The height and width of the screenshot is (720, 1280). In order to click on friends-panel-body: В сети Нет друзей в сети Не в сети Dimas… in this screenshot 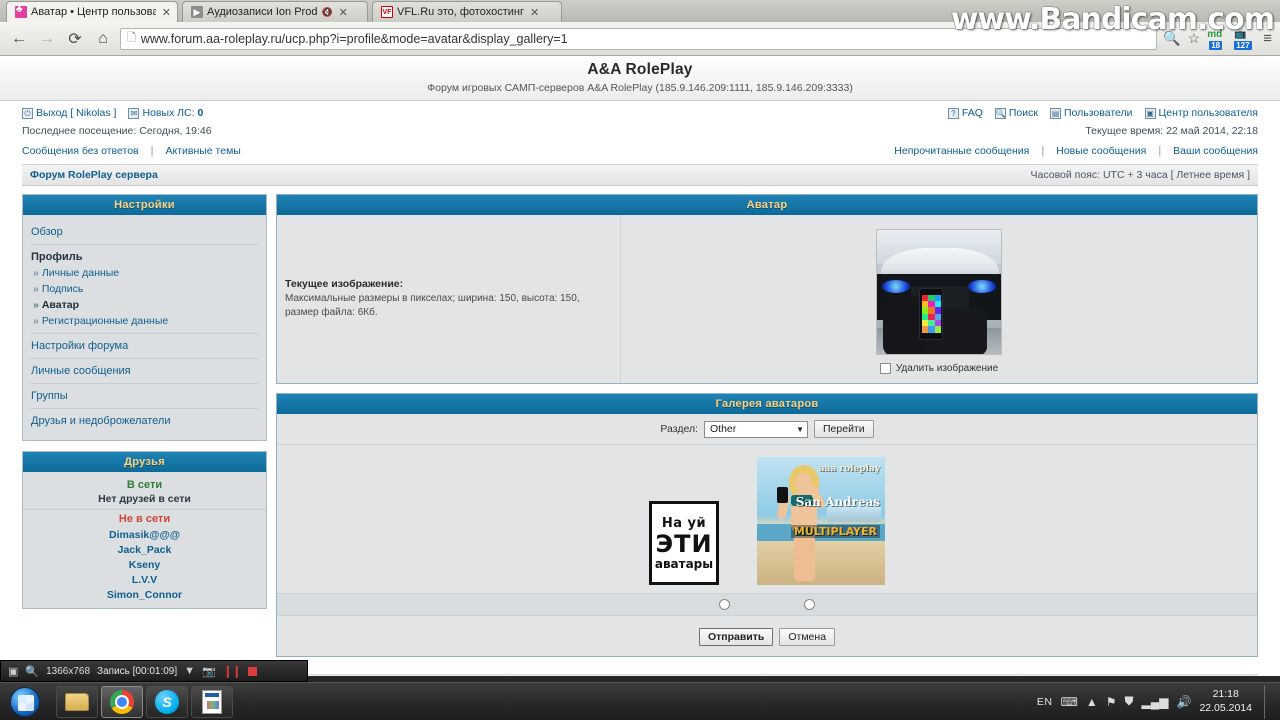, I will do `click(144, 540)`.